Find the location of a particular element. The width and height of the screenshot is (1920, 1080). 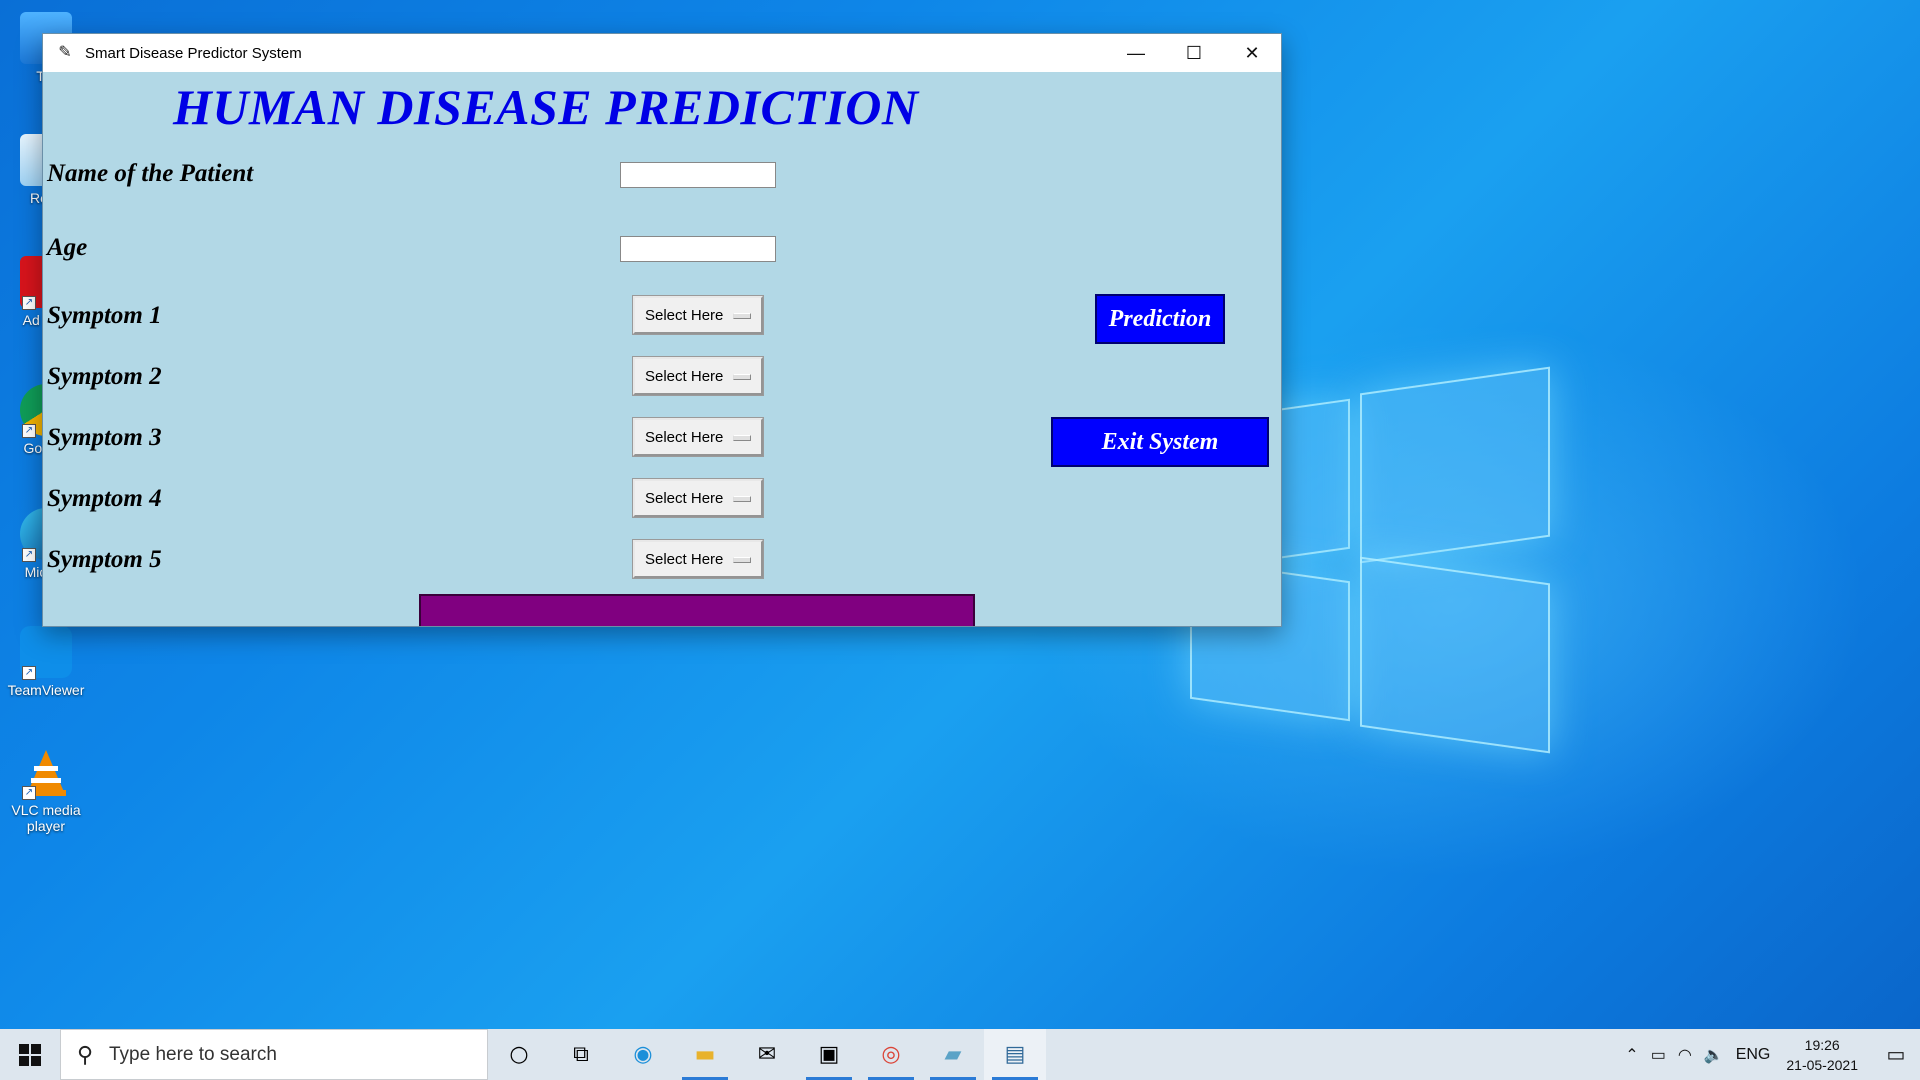

edge-icon: ◉ is located at coordinates (643, 1054).